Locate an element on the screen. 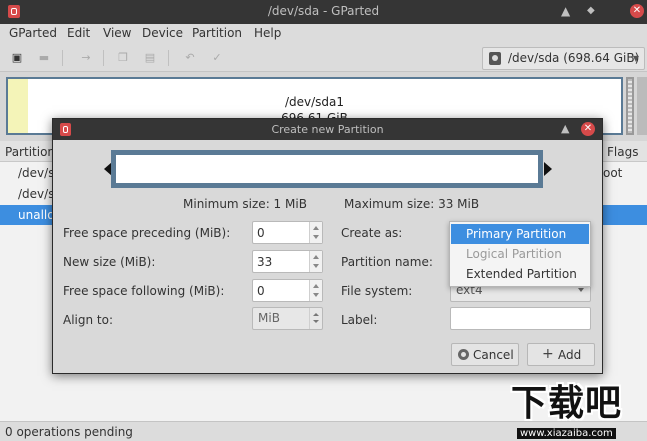 This screenshot has width=647, height=441. option-logical-partition: Logical Partition is located at coordinates (514, 254).